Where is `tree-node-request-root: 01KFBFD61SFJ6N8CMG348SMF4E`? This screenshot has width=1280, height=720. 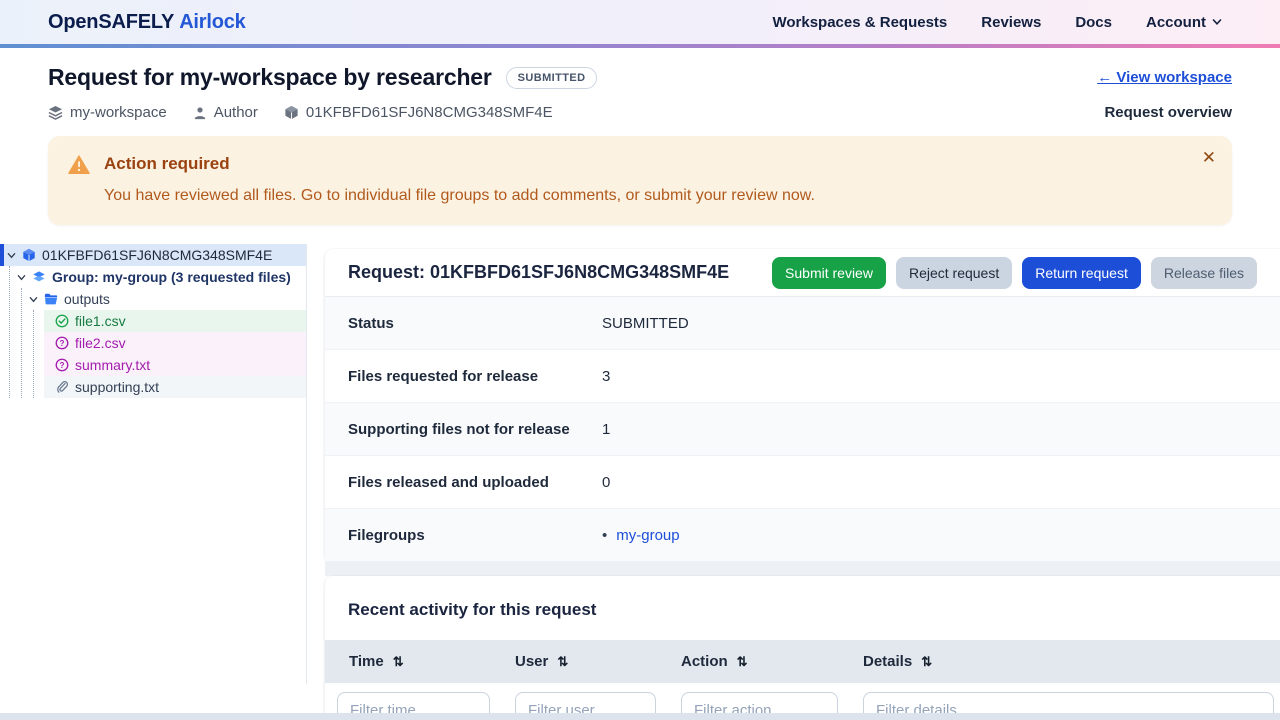 tree-node-request-root: 01KFBFD61SFJ6N8CMG348SMF4E is located at coordinates (153, 255).